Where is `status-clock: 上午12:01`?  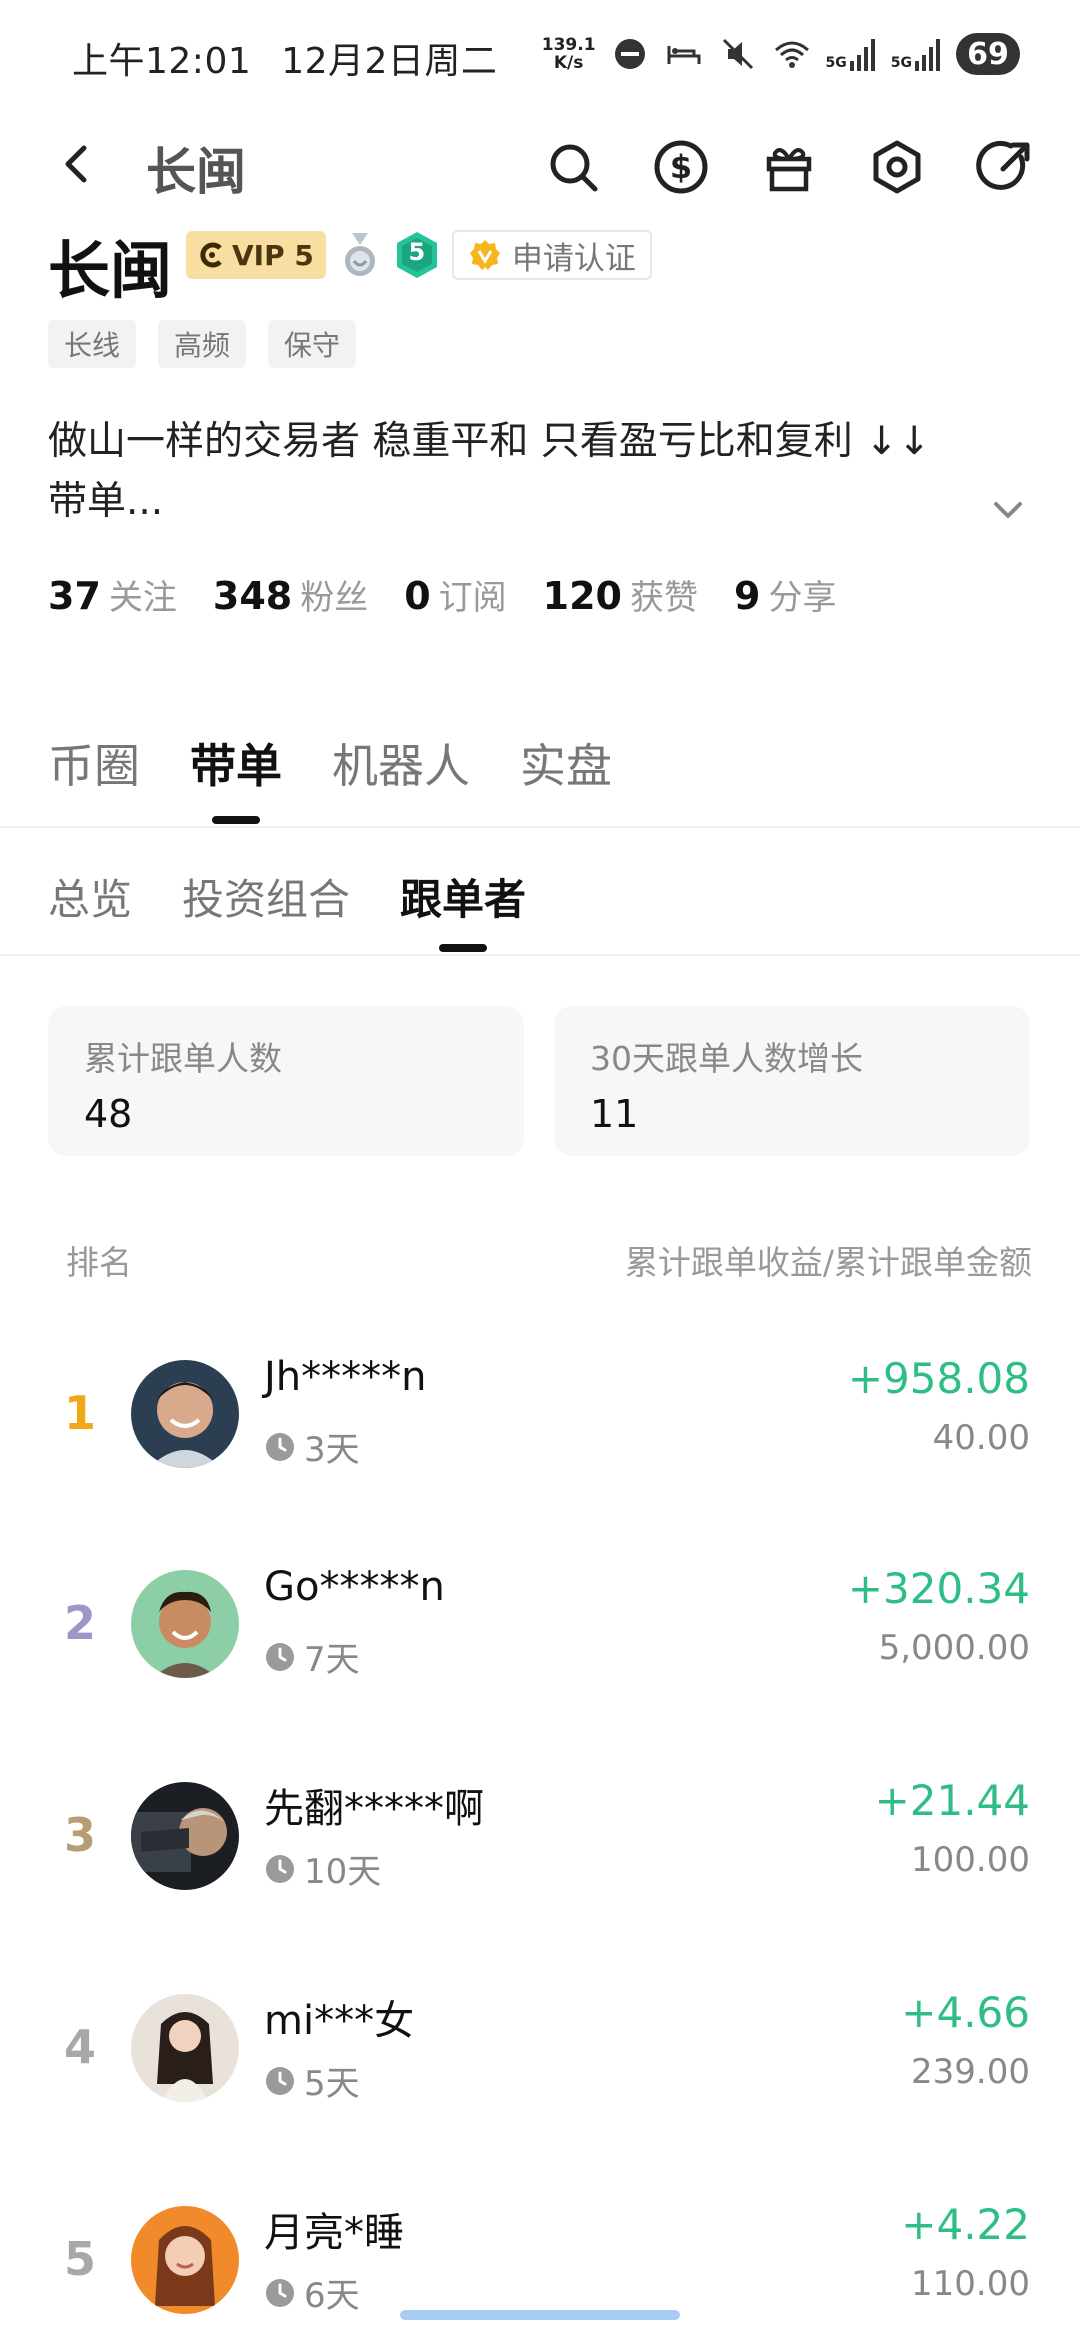
status-clock: 上午12:01 is located at coordinates (162, 61).